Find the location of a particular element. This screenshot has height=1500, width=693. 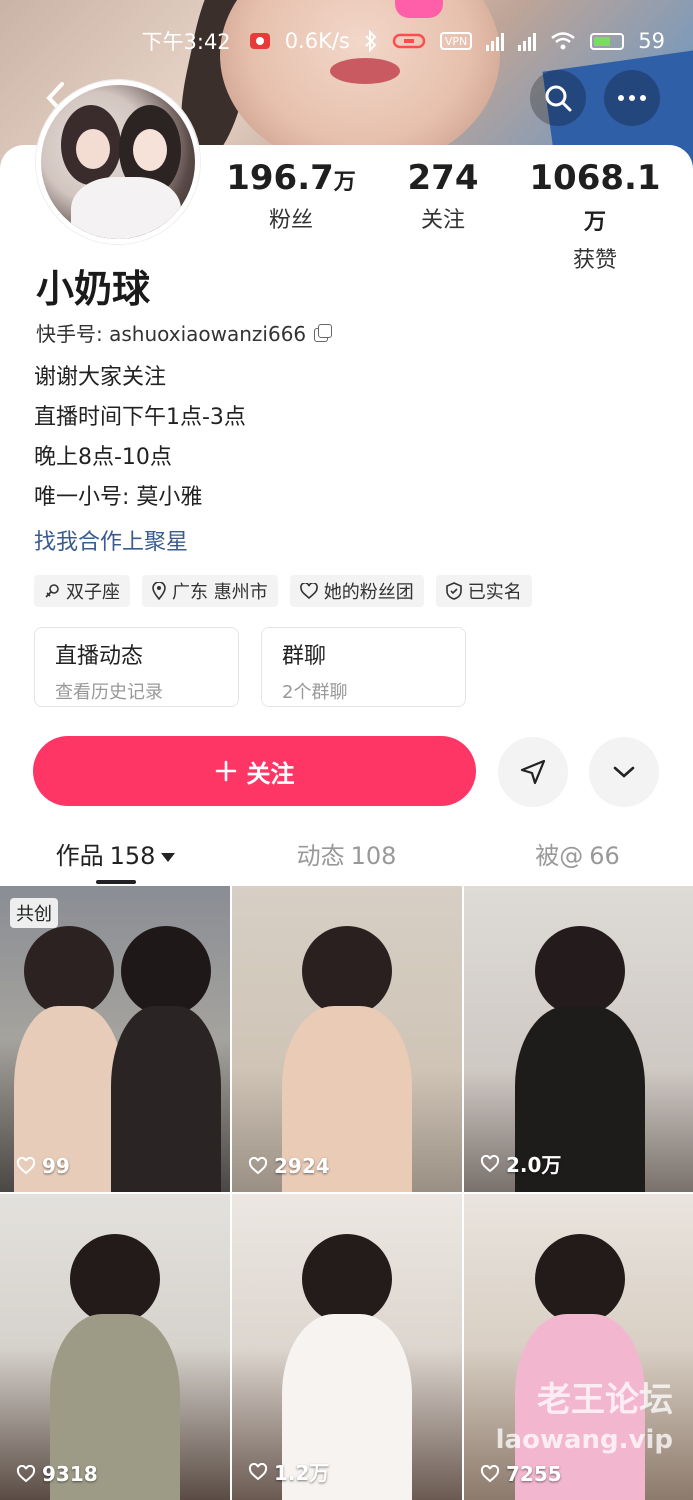

tab-mentioned: 被@ 66 is located at coordinates (577, 860).